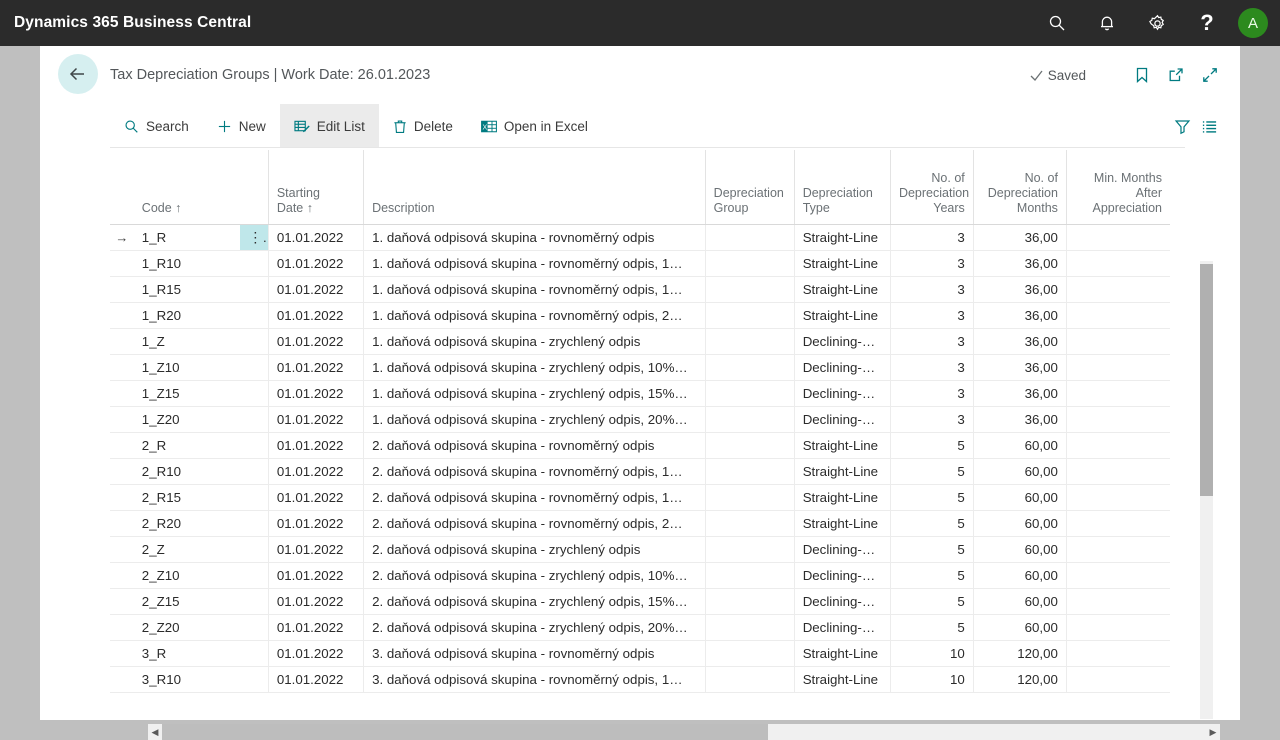 Image resolution: width=1280 pixels, height=740 pixels. Describe the element at coordinates (155, 732) in the screenshot. I see `scroll-left-arrow-icon: ◀` at that location.